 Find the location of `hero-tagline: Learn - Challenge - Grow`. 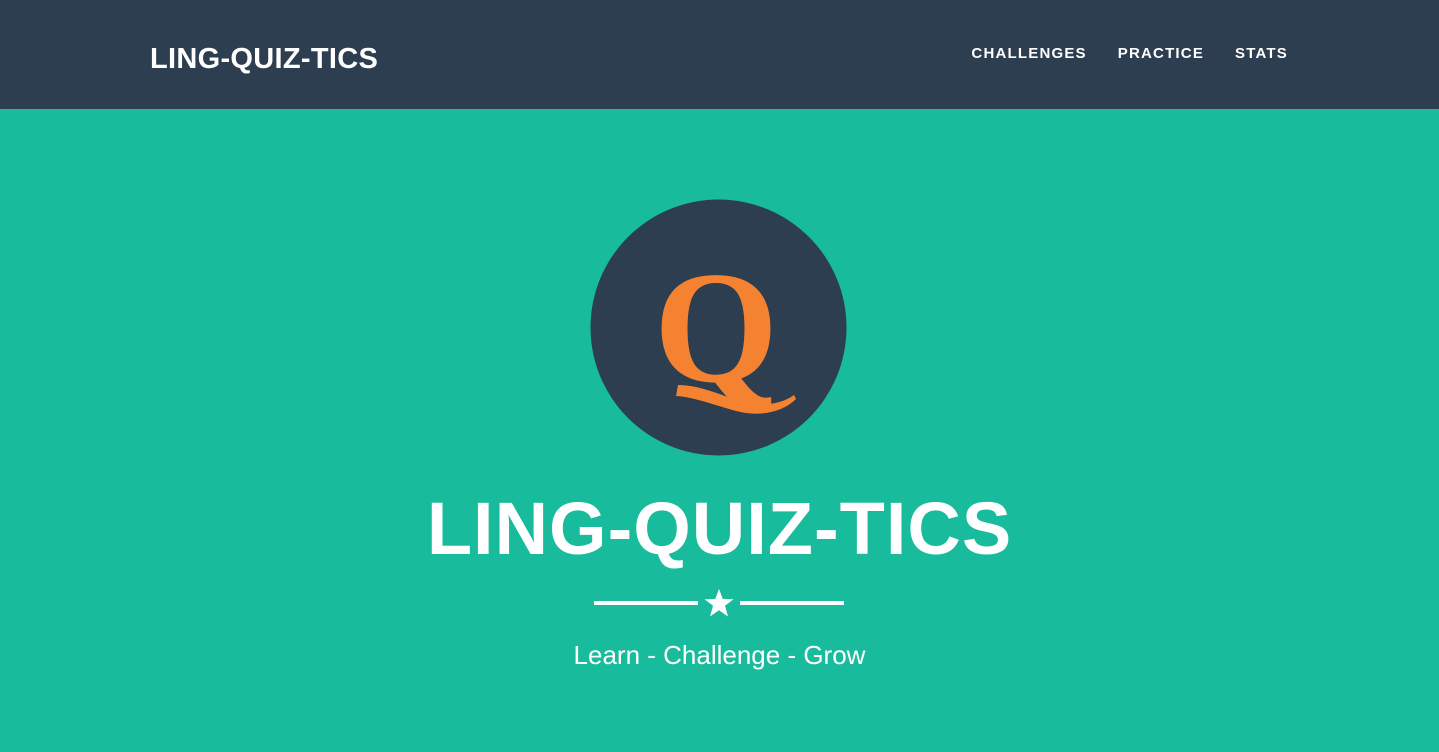

hero-tagline: Learn - Challenge - Grow is located at coordinates (719, 655).